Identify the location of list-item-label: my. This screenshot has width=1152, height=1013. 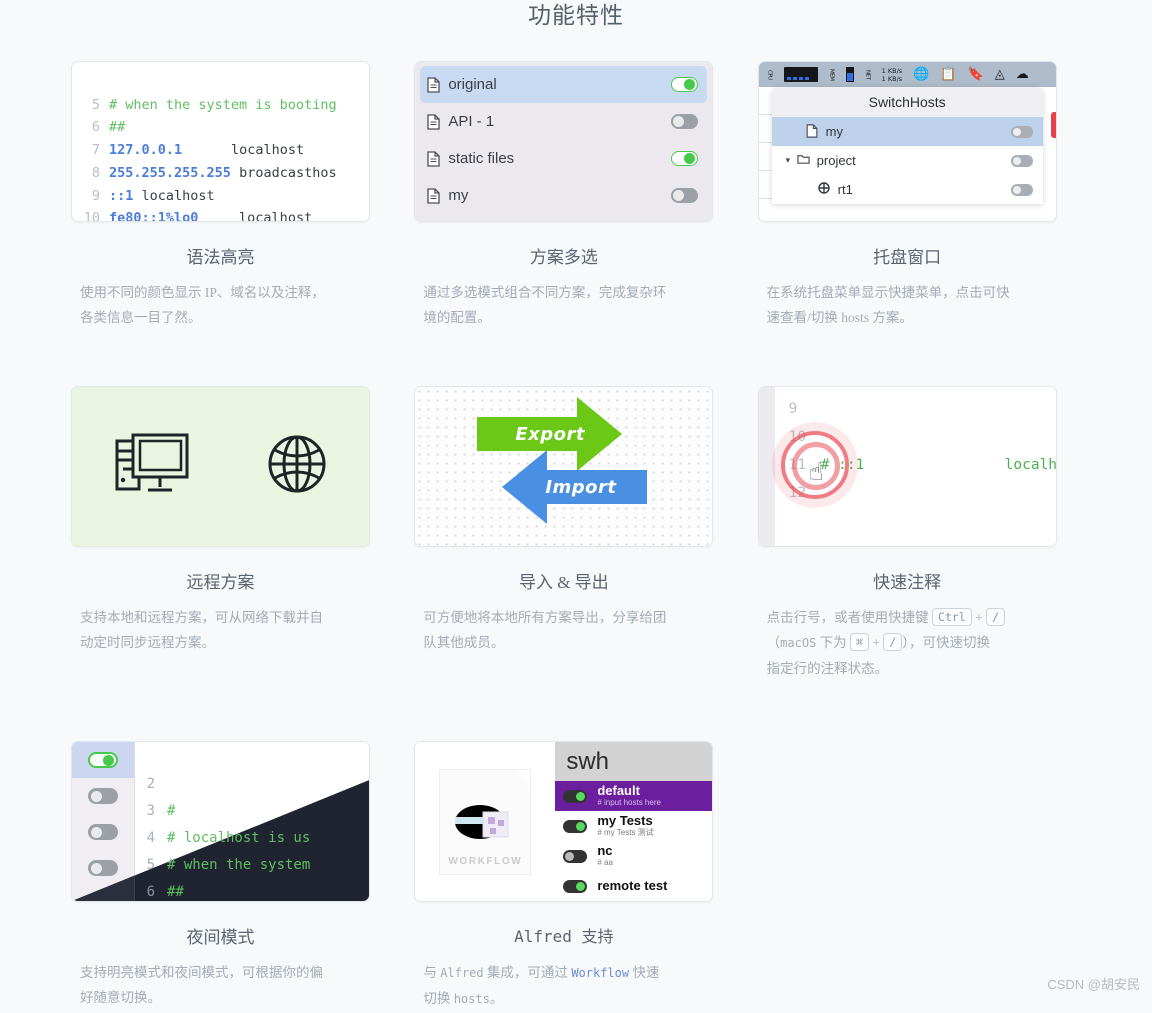
(458, 195).